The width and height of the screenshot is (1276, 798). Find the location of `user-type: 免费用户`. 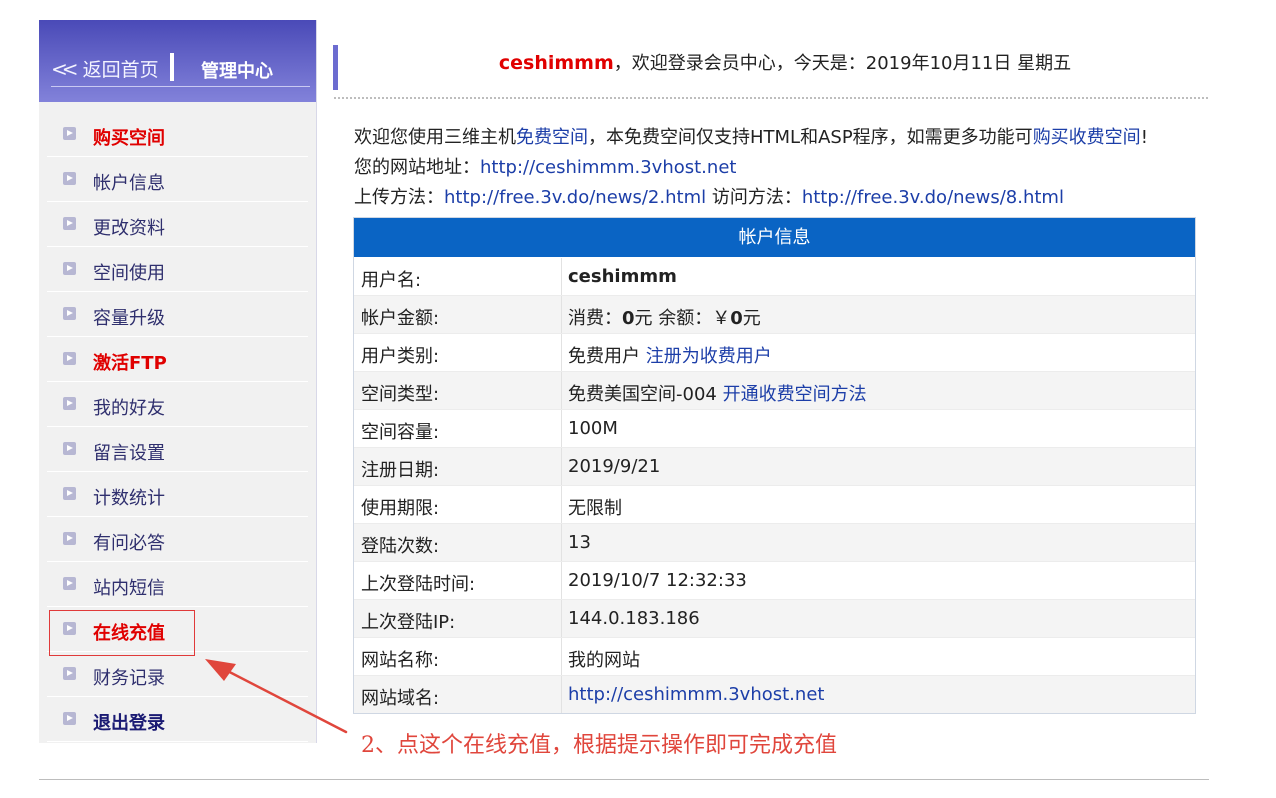

user-type: 免费用户 is located at coordinates (607, 356).